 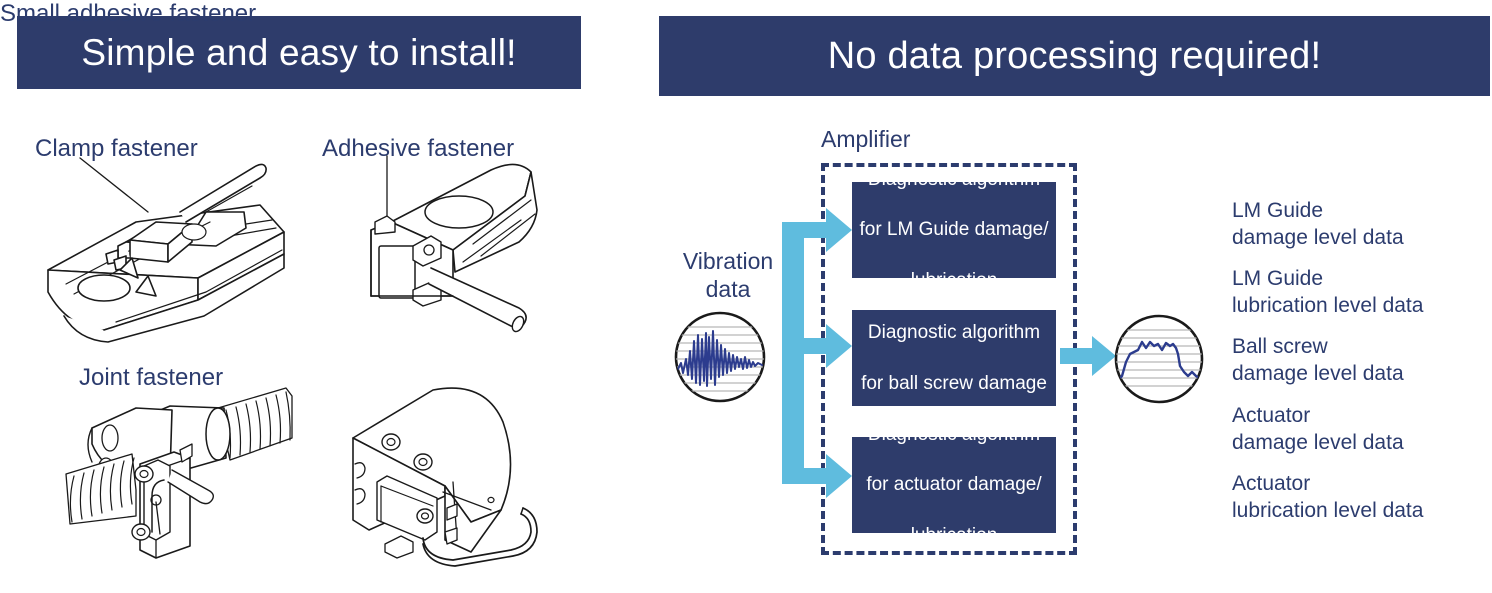 I want to click on output-label-actuator-damage: Actuator damage level data, so click(x=1318, y=430).